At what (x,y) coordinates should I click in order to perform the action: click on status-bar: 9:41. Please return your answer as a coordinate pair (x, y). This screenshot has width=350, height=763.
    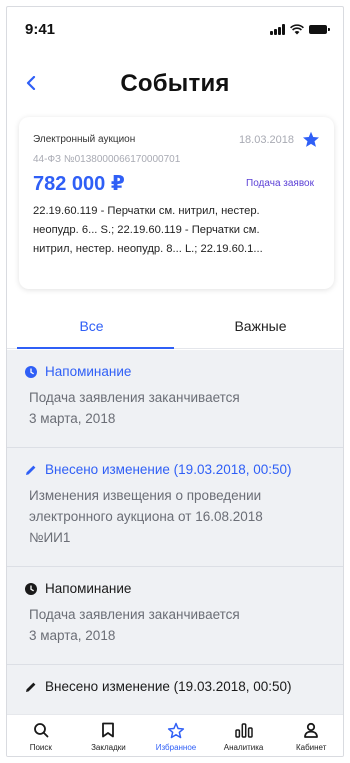
    Looking at the image, I should click on (175, 29).